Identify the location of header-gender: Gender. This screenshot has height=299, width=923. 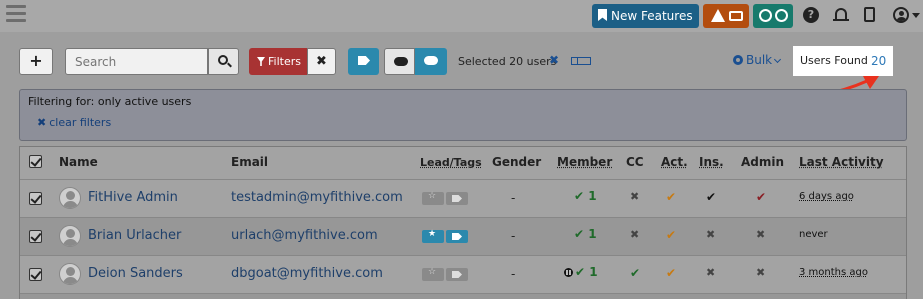
(516, 162).